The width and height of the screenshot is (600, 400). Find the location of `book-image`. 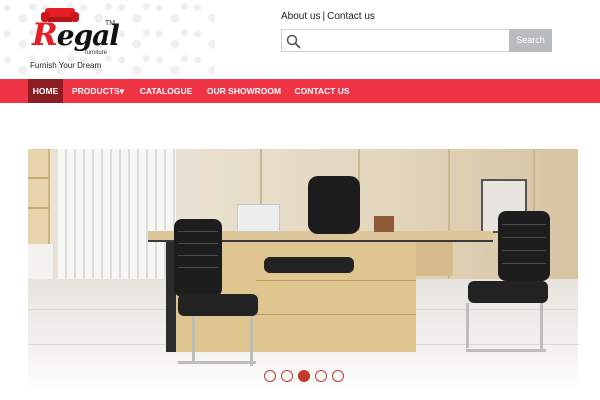

book-image is located at coordinates (384, 224).